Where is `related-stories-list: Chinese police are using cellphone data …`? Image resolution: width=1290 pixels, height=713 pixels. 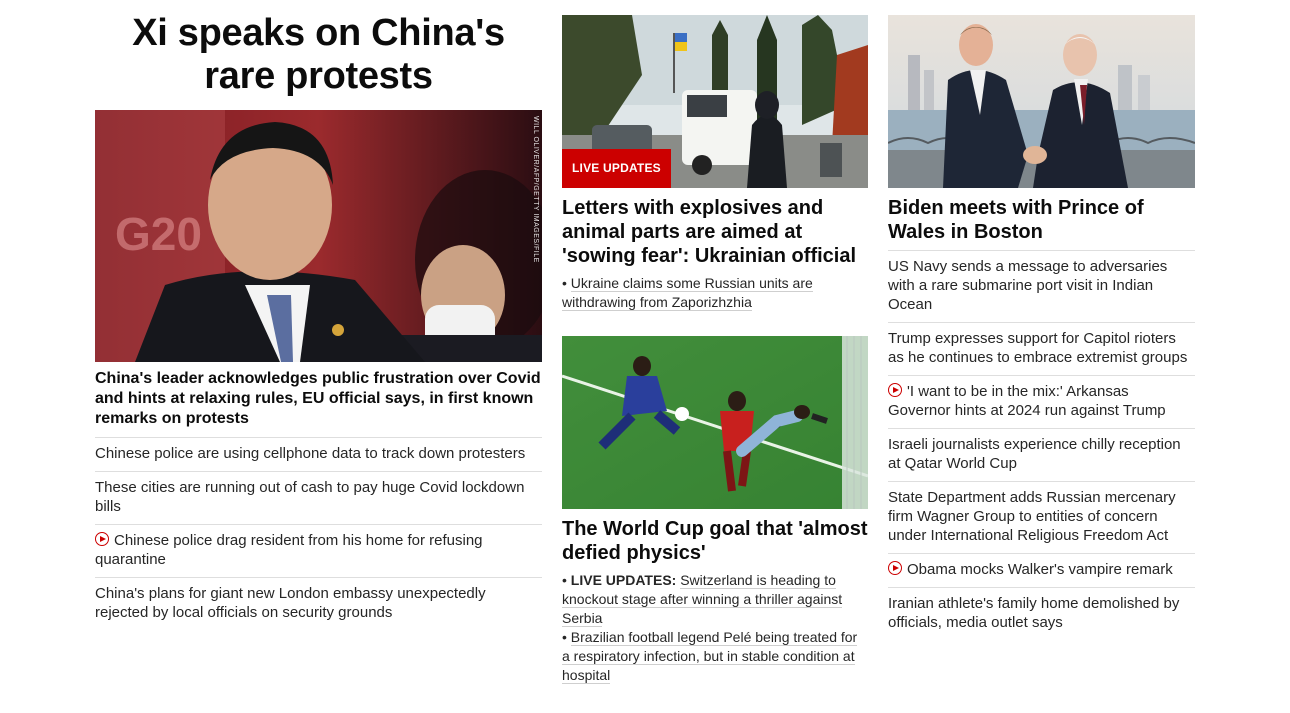 related-stories-list: Chinese police are using cellphone data … is located at coordinates (318, 533).